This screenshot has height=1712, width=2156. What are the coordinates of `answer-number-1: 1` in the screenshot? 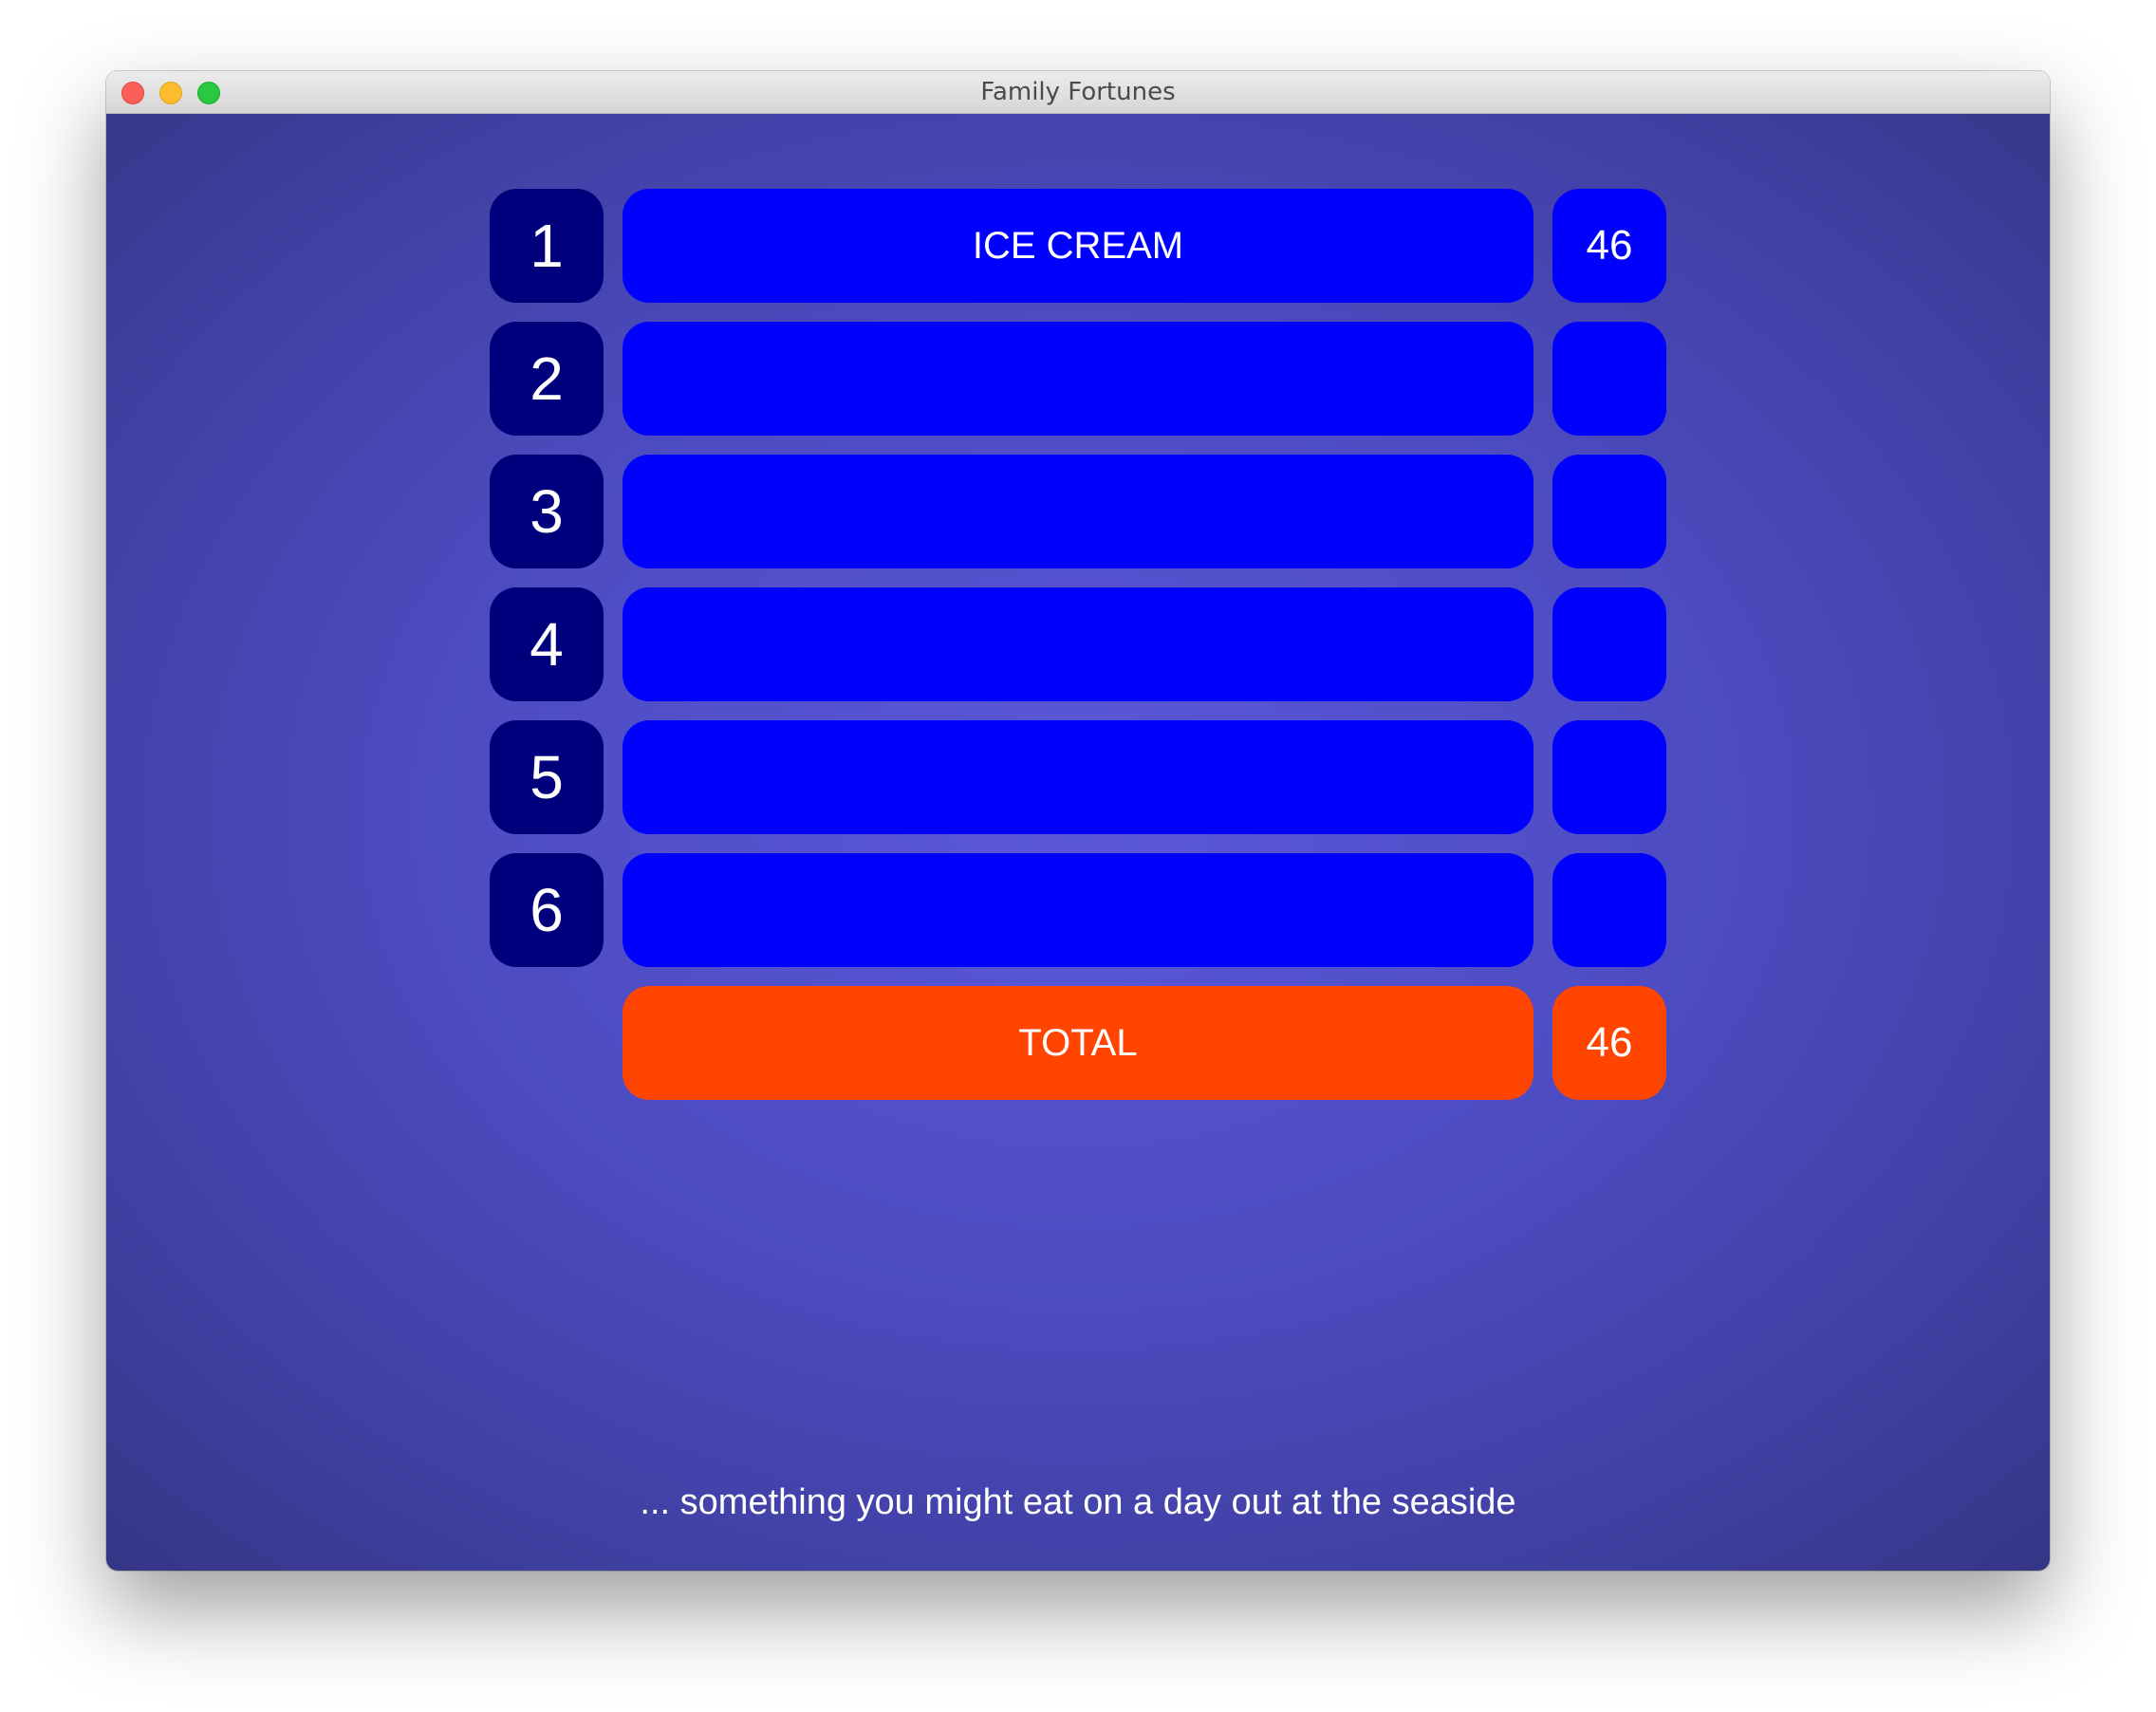 It's located at (547, 246).